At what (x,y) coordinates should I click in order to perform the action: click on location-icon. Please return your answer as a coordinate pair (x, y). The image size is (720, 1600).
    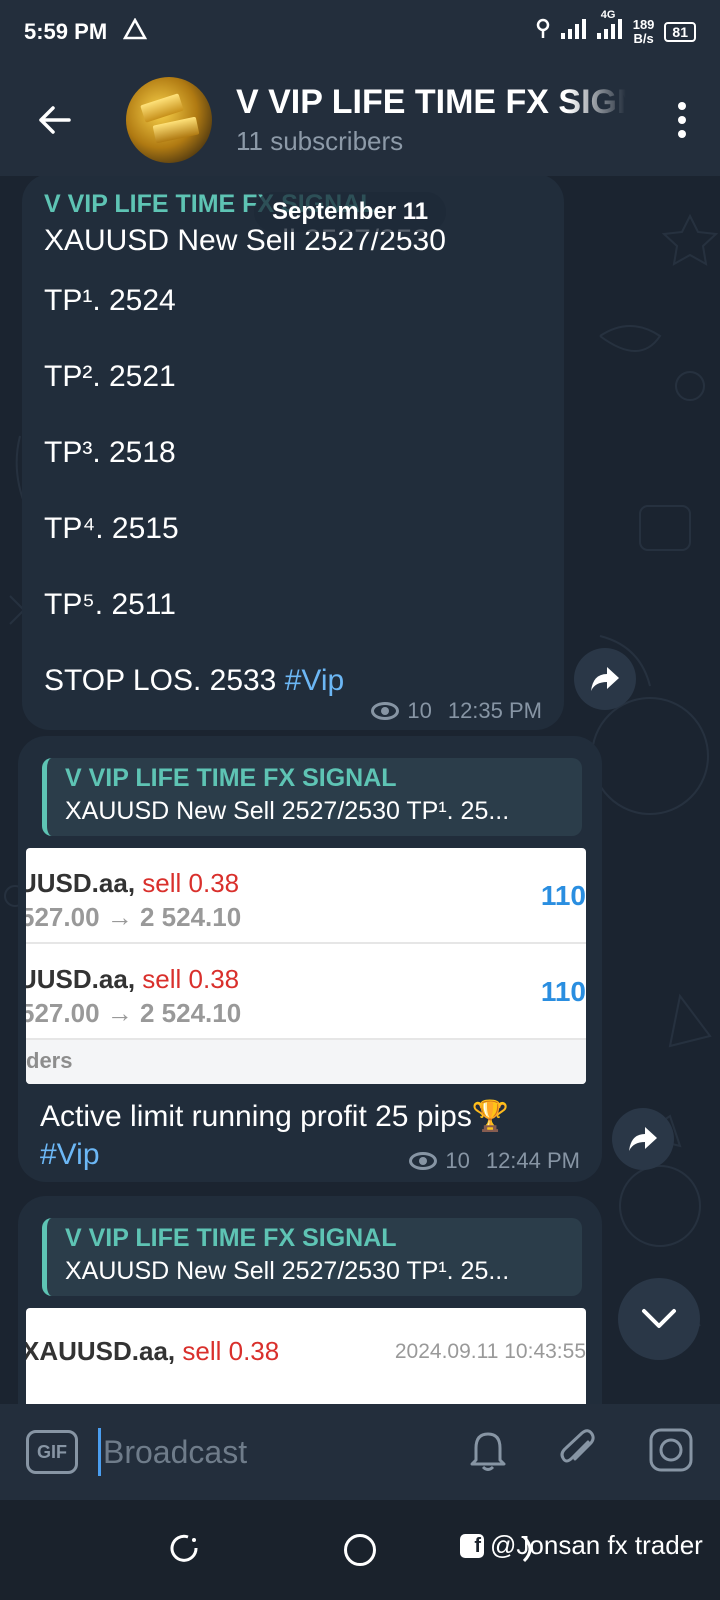
    Looking at the image, I should click on (543, 32).